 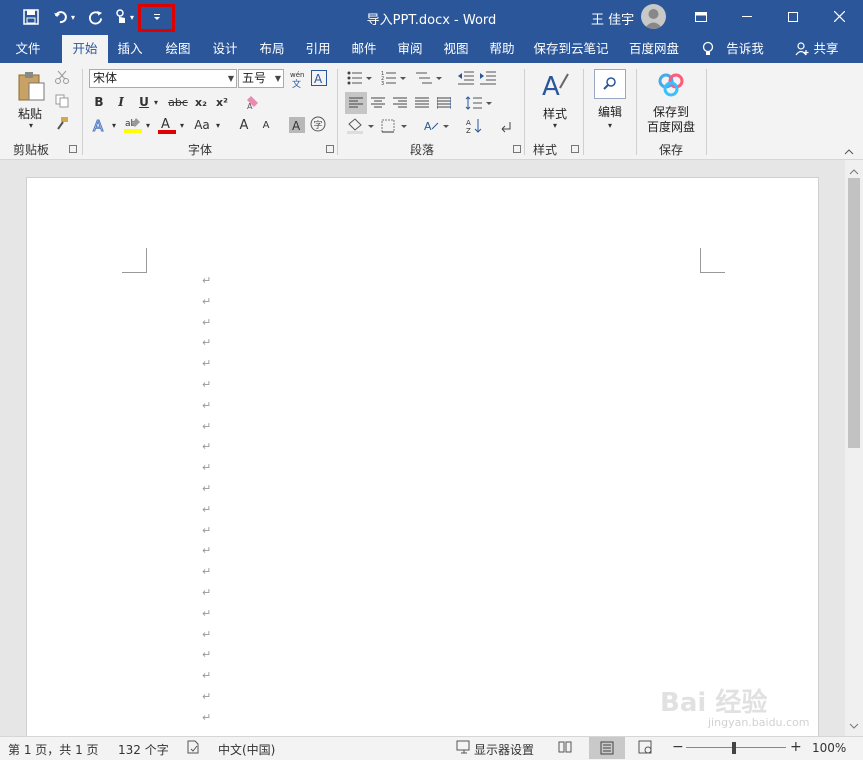 What do you see at coordinates (654, 49) in the screenshot?
I see `tab-baidu-netdisk: 百度网盘` at bounding box center [654, 49].